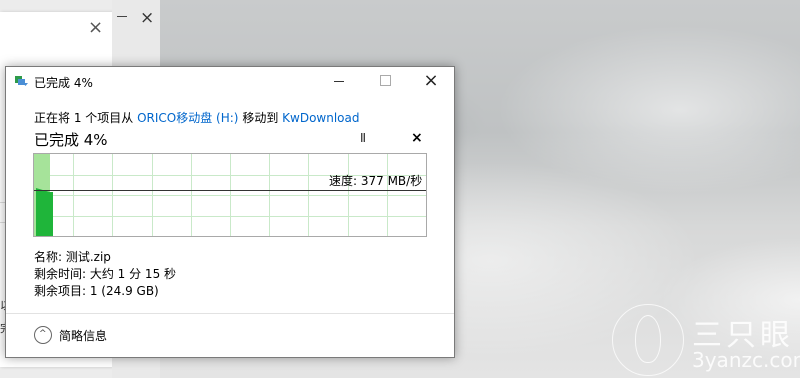 This screenshot has width=800, height=378. I want to click on watermark-flame-icon, so click(648, 339).